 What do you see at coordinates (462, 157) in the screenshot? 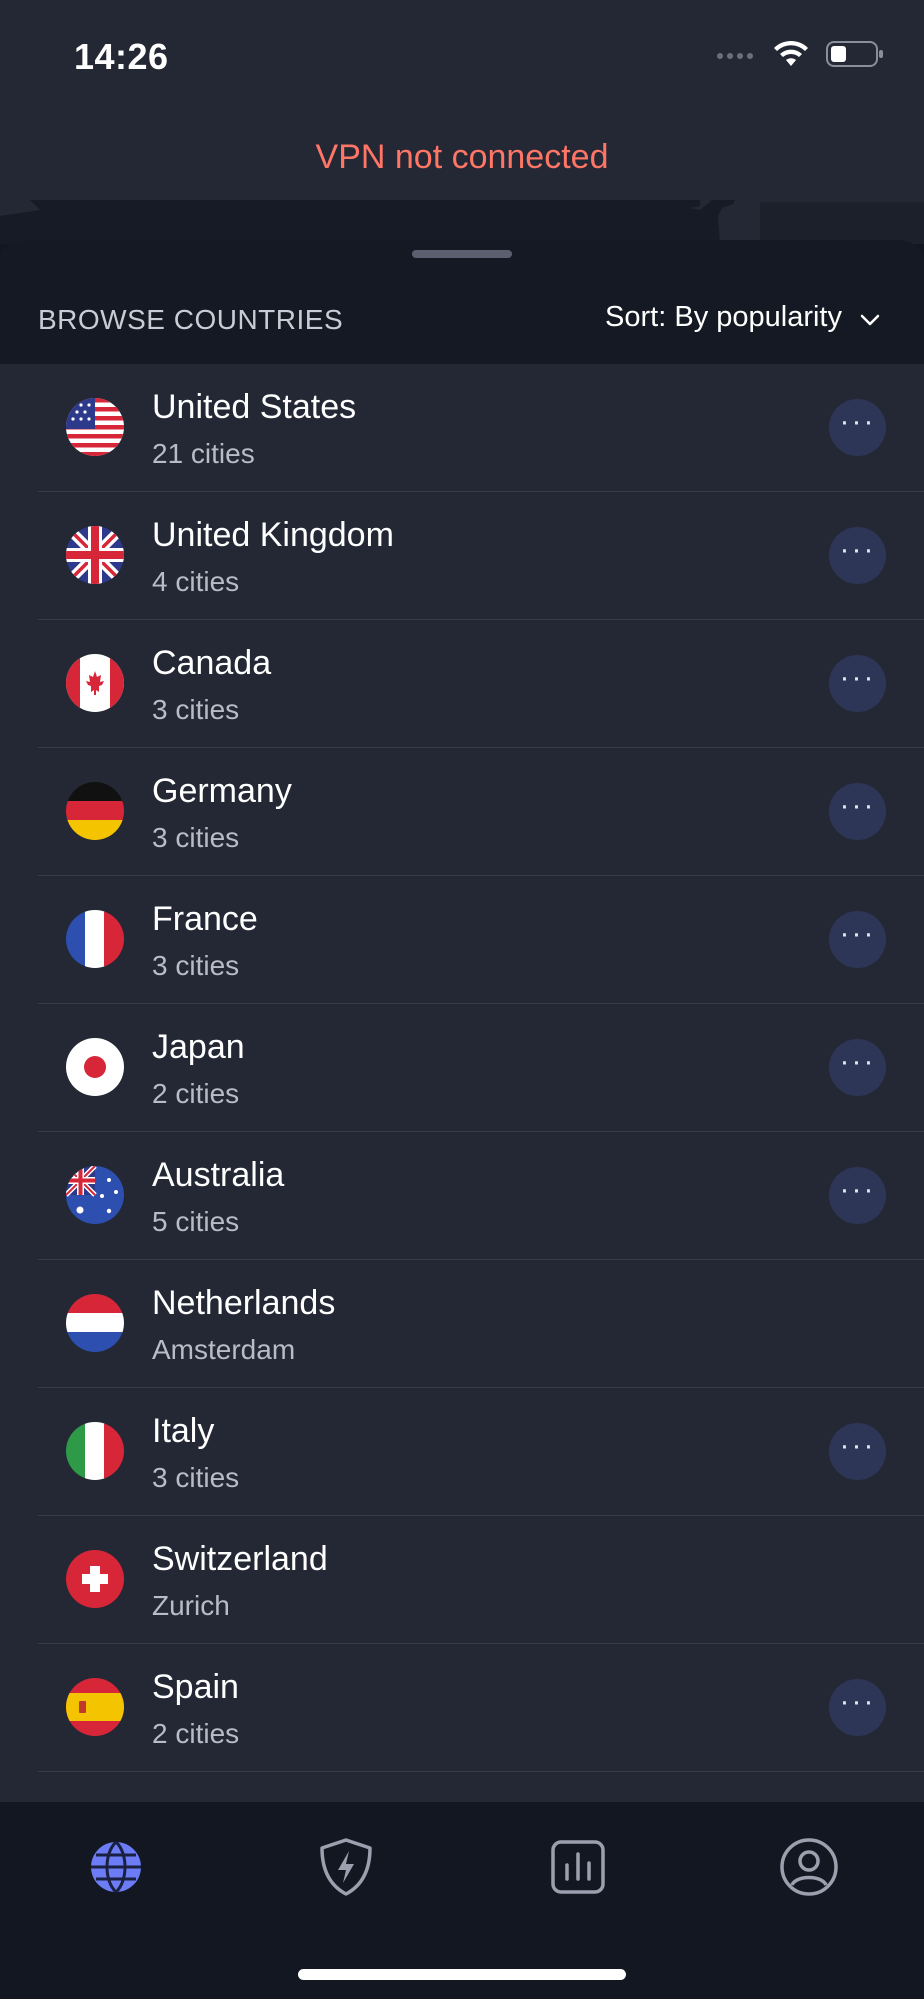
I see `vpn-status-text: VPN not connected` at bounding box center [462, 157].